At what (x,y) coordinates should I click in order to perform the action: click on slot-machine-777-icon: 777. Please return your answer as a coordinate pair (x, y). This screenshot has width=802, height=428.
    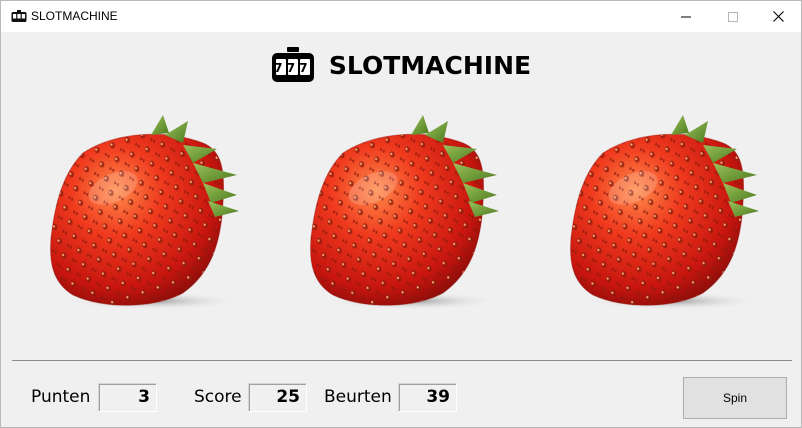
    Looking at the image, I should click on (292, 64).